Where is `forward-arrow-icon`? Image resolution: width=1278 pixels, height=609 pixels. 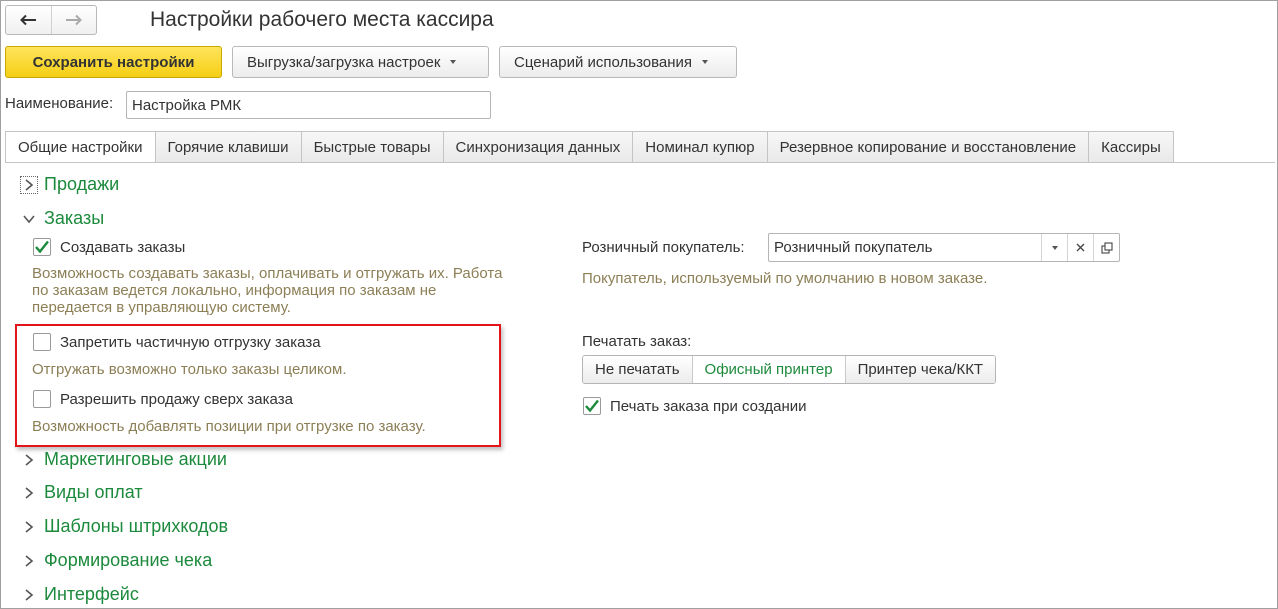
forward-arrow-icon is located at coordinates (73, 20).